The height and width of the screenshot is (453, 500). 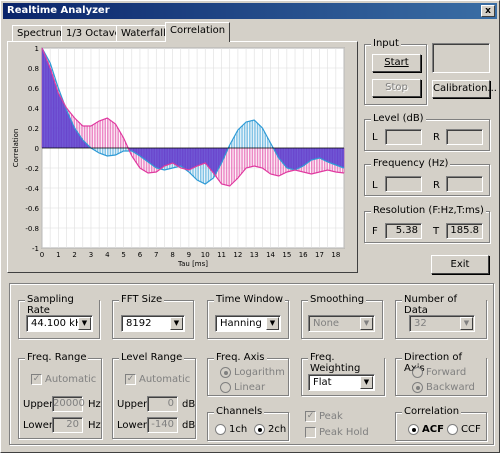 I want to click on peak-label: Peak, so click(x=331, y=416).